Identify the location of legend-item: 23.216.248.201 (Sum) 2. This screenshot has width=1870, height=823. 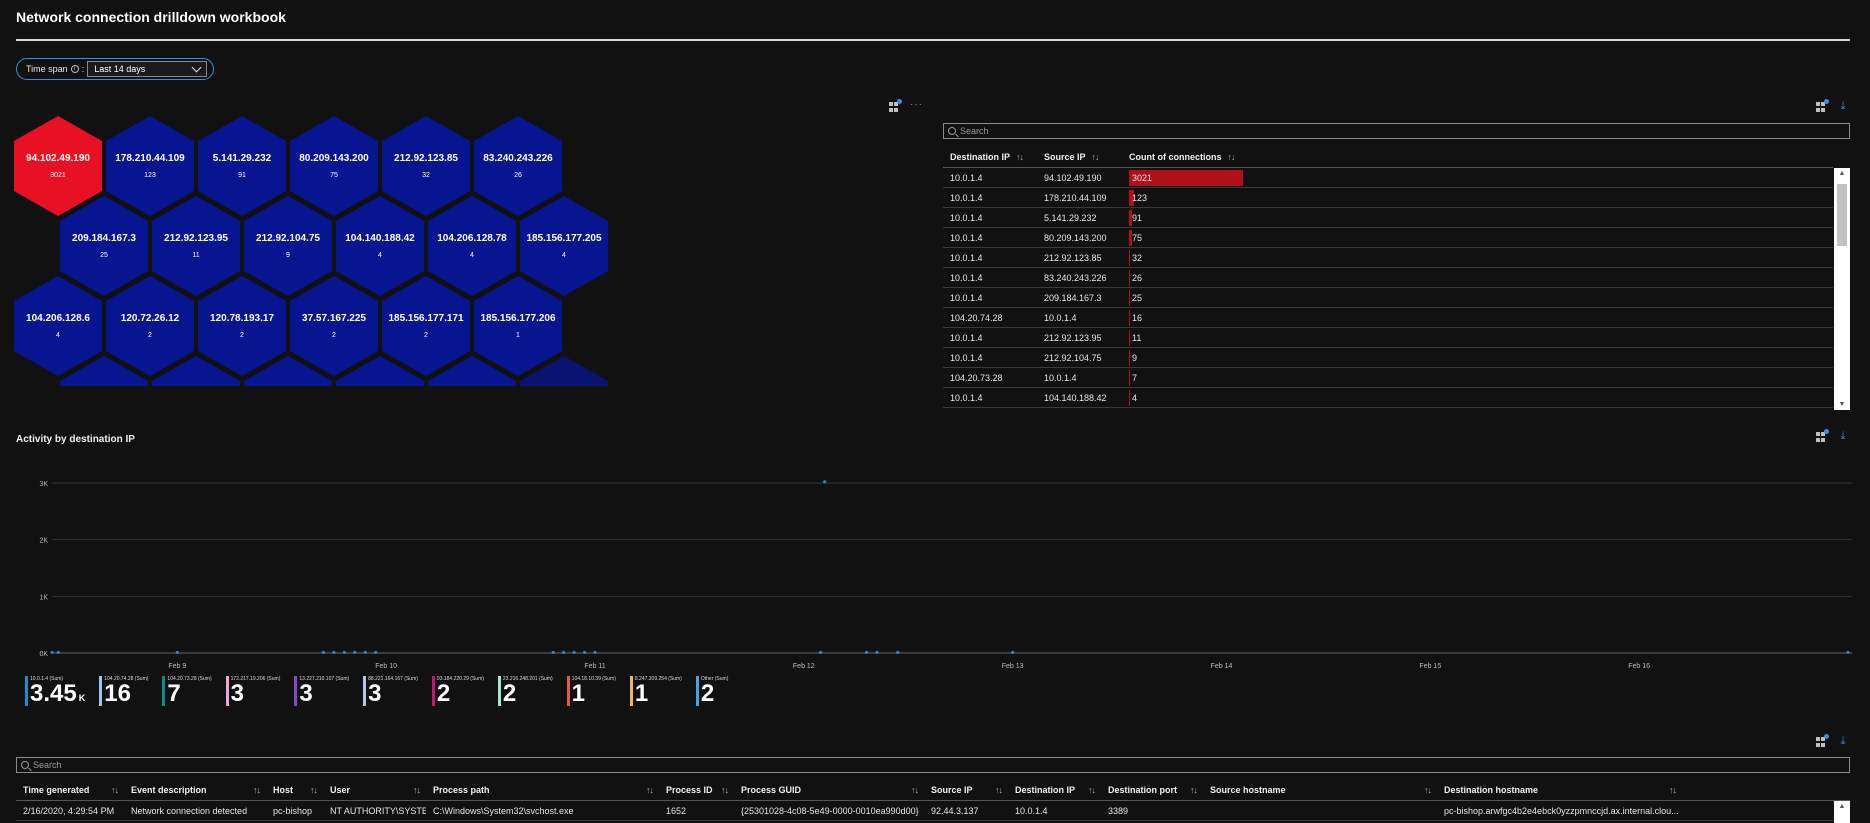
(525, 691).